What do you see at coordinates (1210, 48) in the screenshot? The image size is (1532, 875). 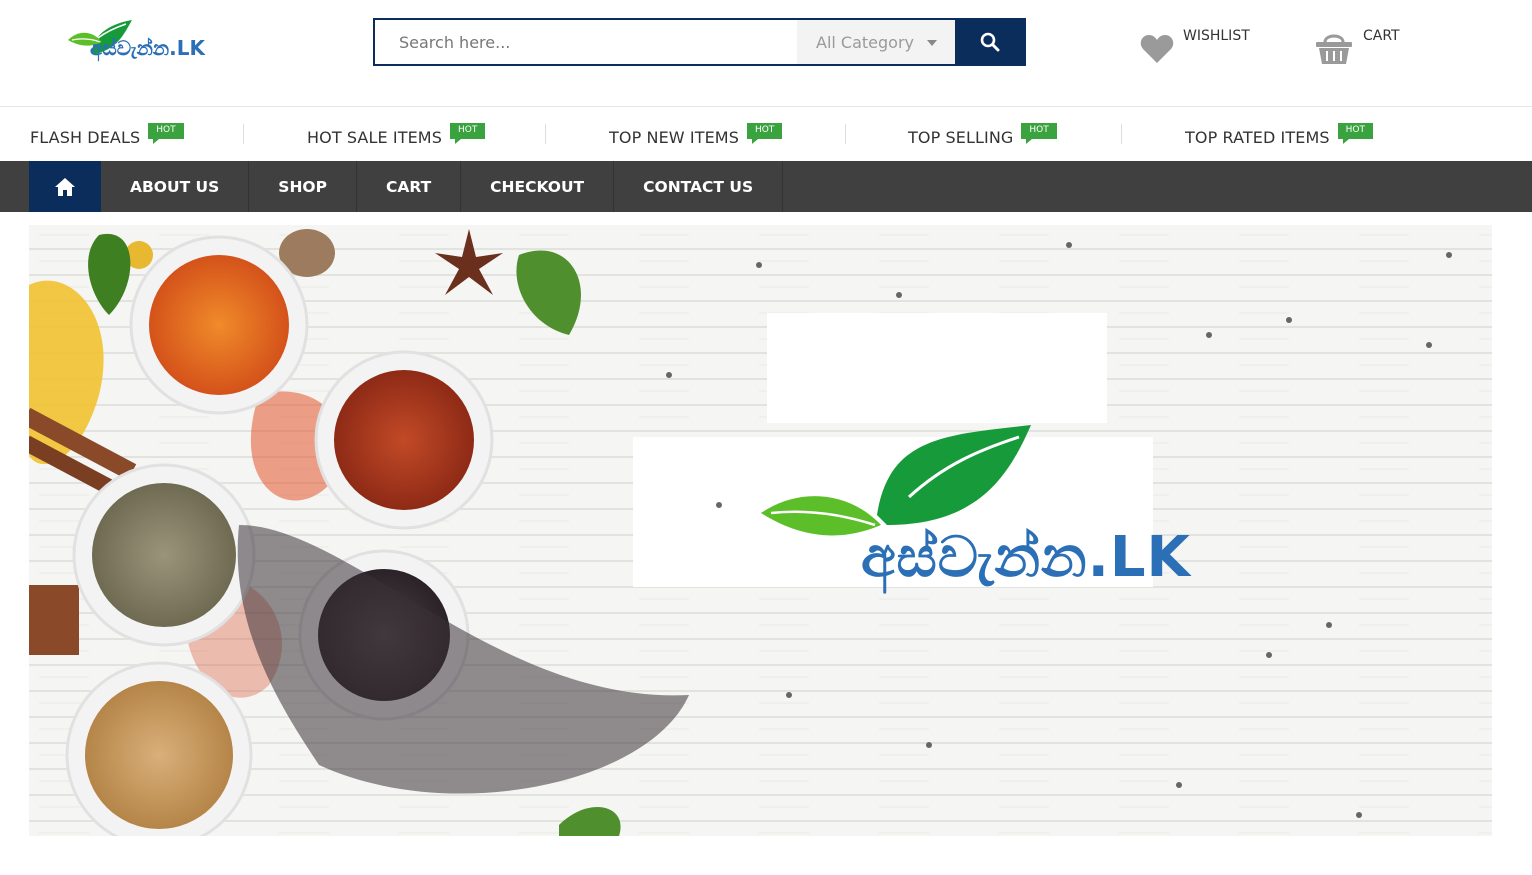 I see `wishlist-link: WISHLIST` at bounding box center [1210, 48].